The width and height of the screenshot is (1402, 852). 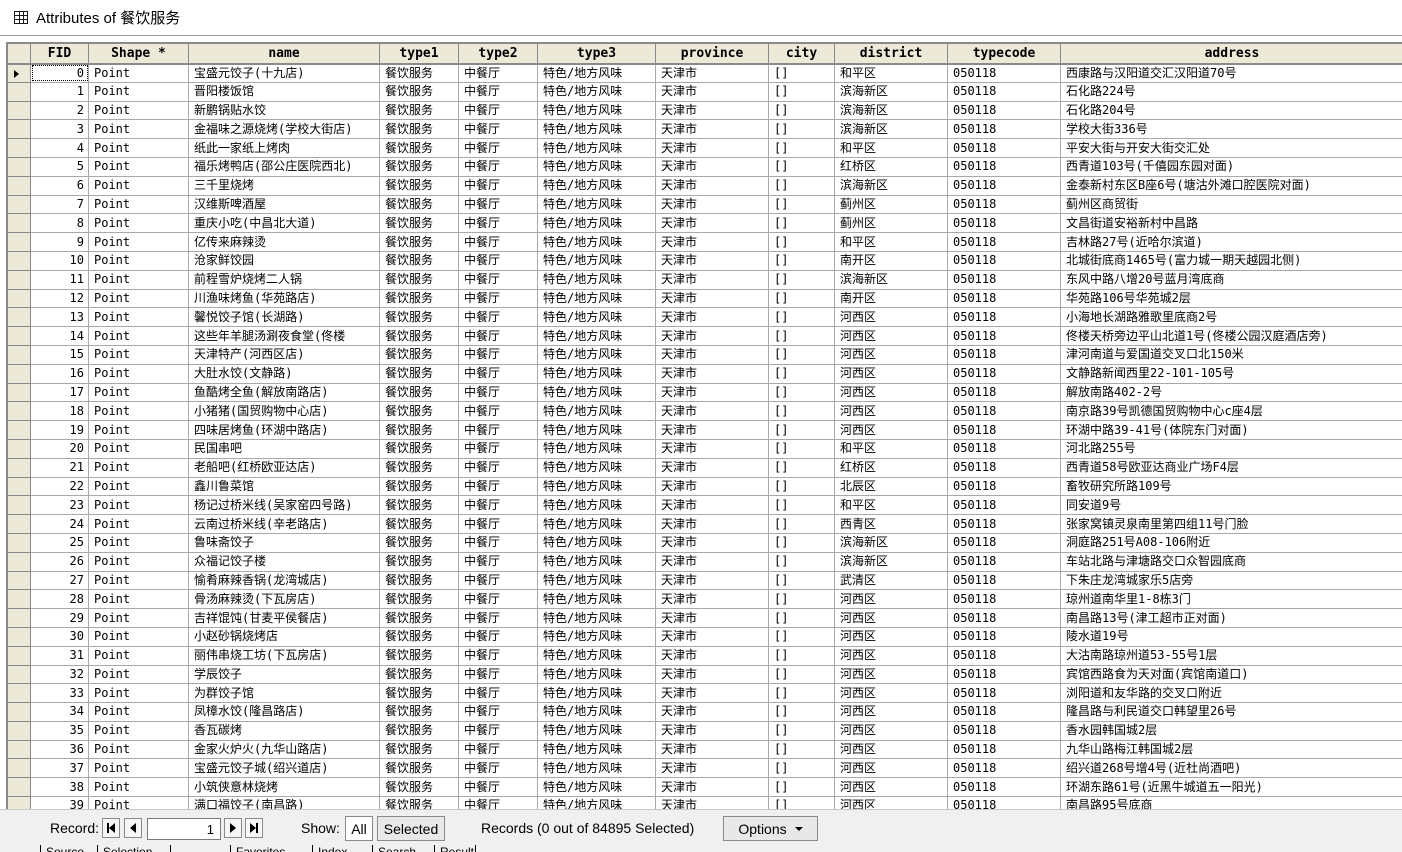 What do you see at coordinates (284, 317) in the screenshot?
I see `table-cell: 馨悦饺子馆(长湖路)` at bounding box center [284, 317].